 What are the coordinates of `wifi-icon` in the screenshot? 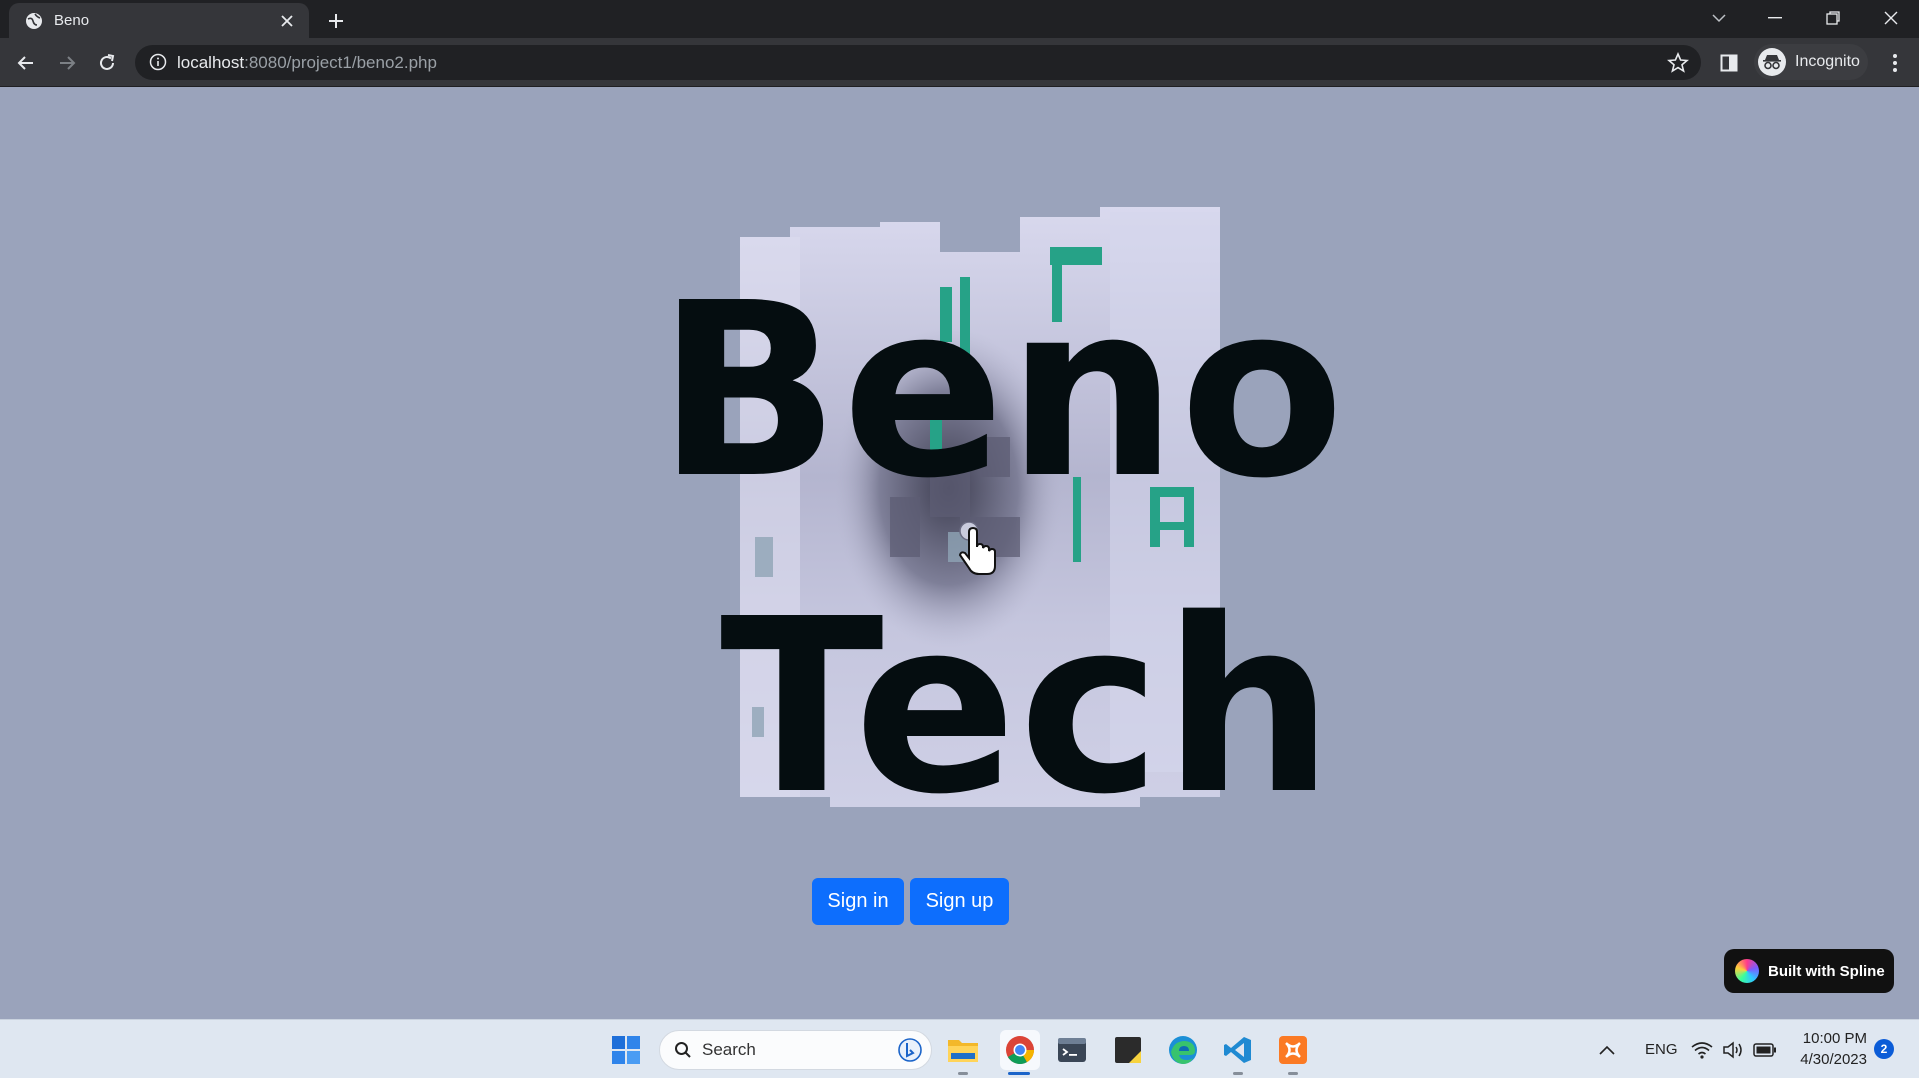 It's located at (1702, 1050).